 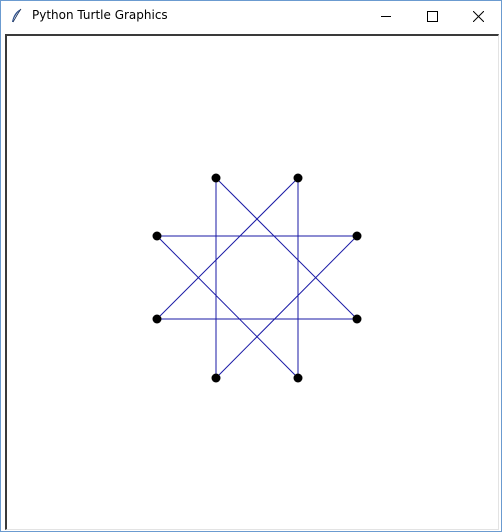 What do you see at coordinates (100, 15) in the screenshot?
I see `window-title: Python Turtle Graphics` at bounding box center [100, 15].